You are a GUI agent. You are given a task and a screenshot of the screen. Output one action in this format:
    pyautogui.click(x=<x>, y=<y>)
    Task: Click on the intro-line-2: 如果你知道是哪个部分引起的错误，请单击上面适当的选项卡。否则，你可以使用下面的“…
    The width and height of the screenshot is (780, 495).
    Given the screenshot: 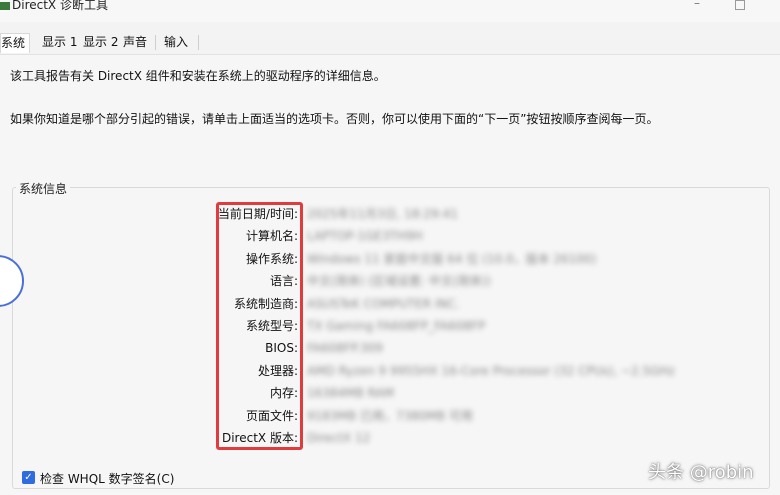 What is the action you would take?
    pyautogui.click(x=334, y=119)
    